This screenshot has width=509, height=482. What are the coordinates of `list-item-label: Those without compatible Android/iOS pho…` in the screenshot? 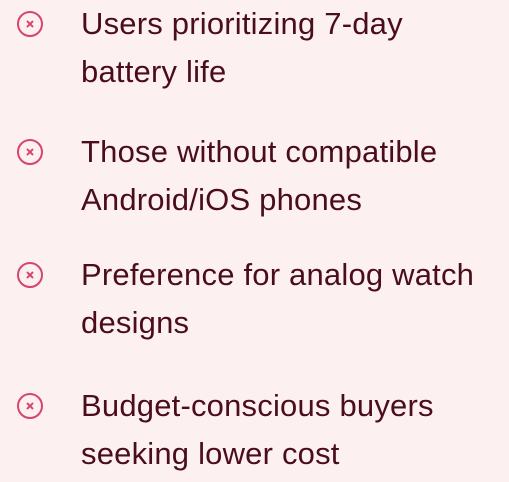 It's located at (259, 175).